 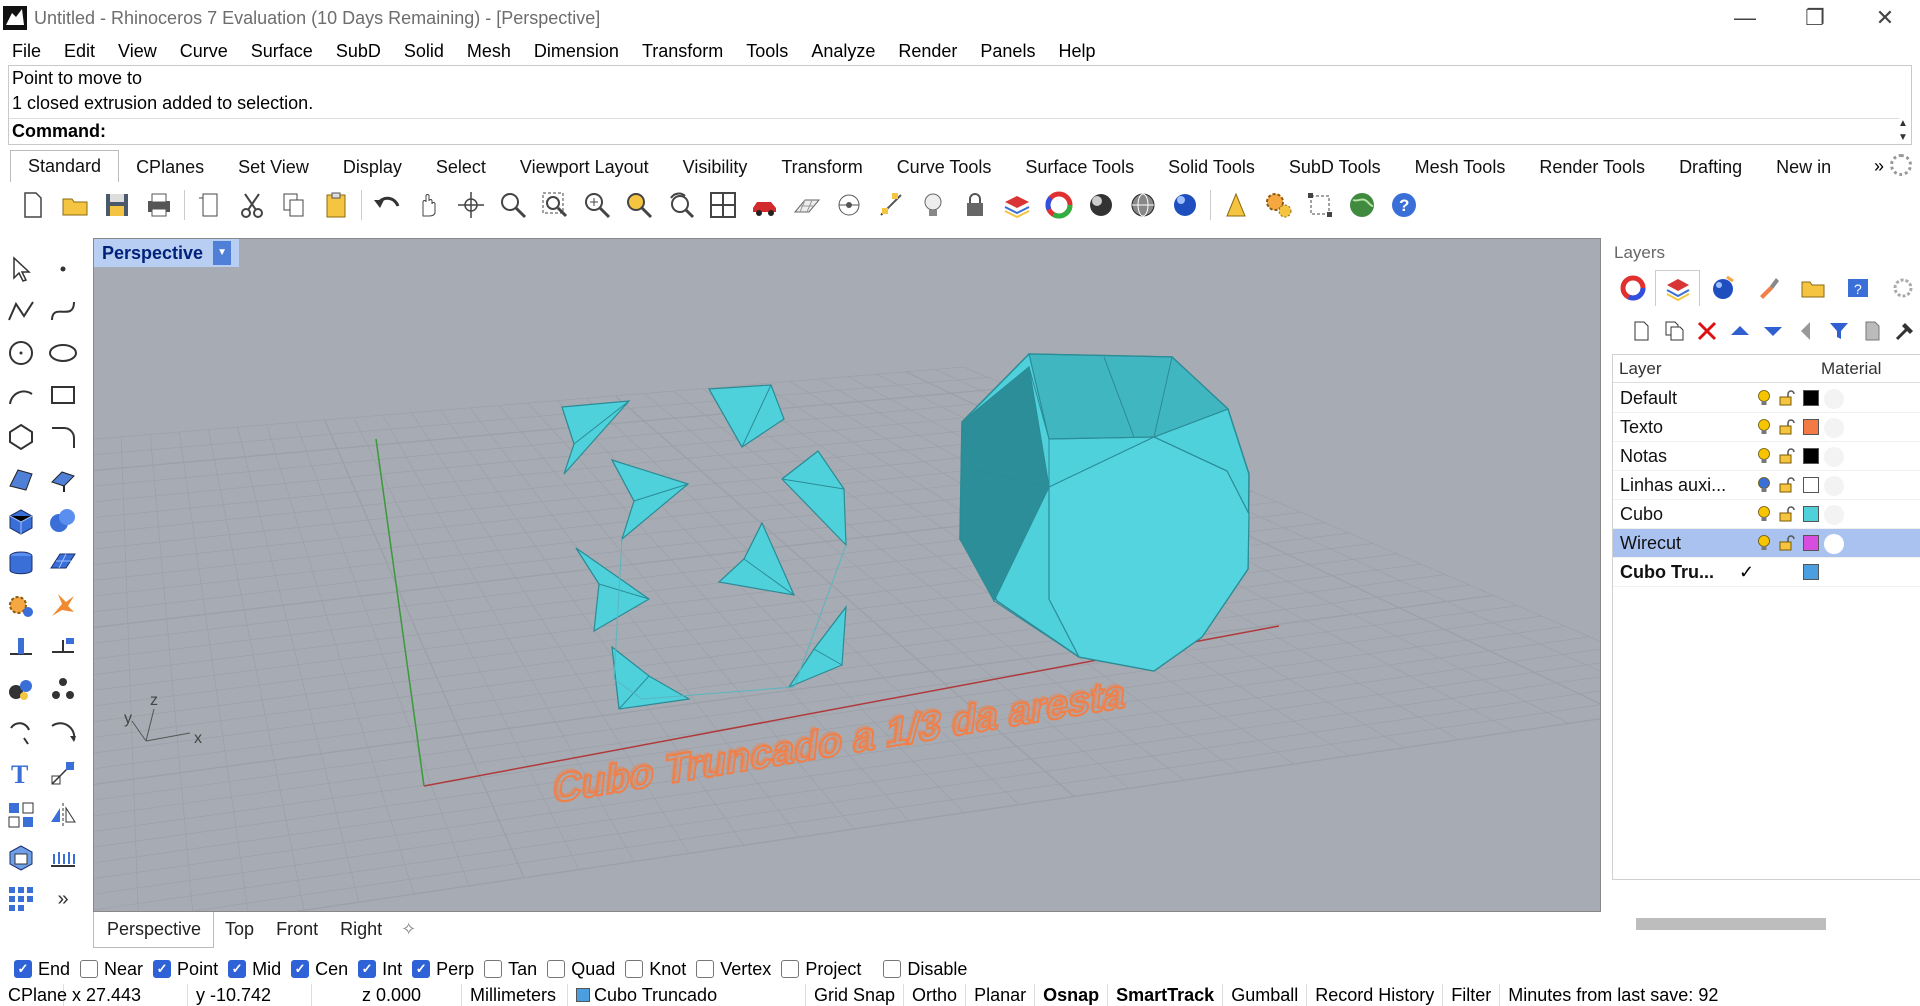 I want to click on layer-row: Default, so click(x=1766, y=398).